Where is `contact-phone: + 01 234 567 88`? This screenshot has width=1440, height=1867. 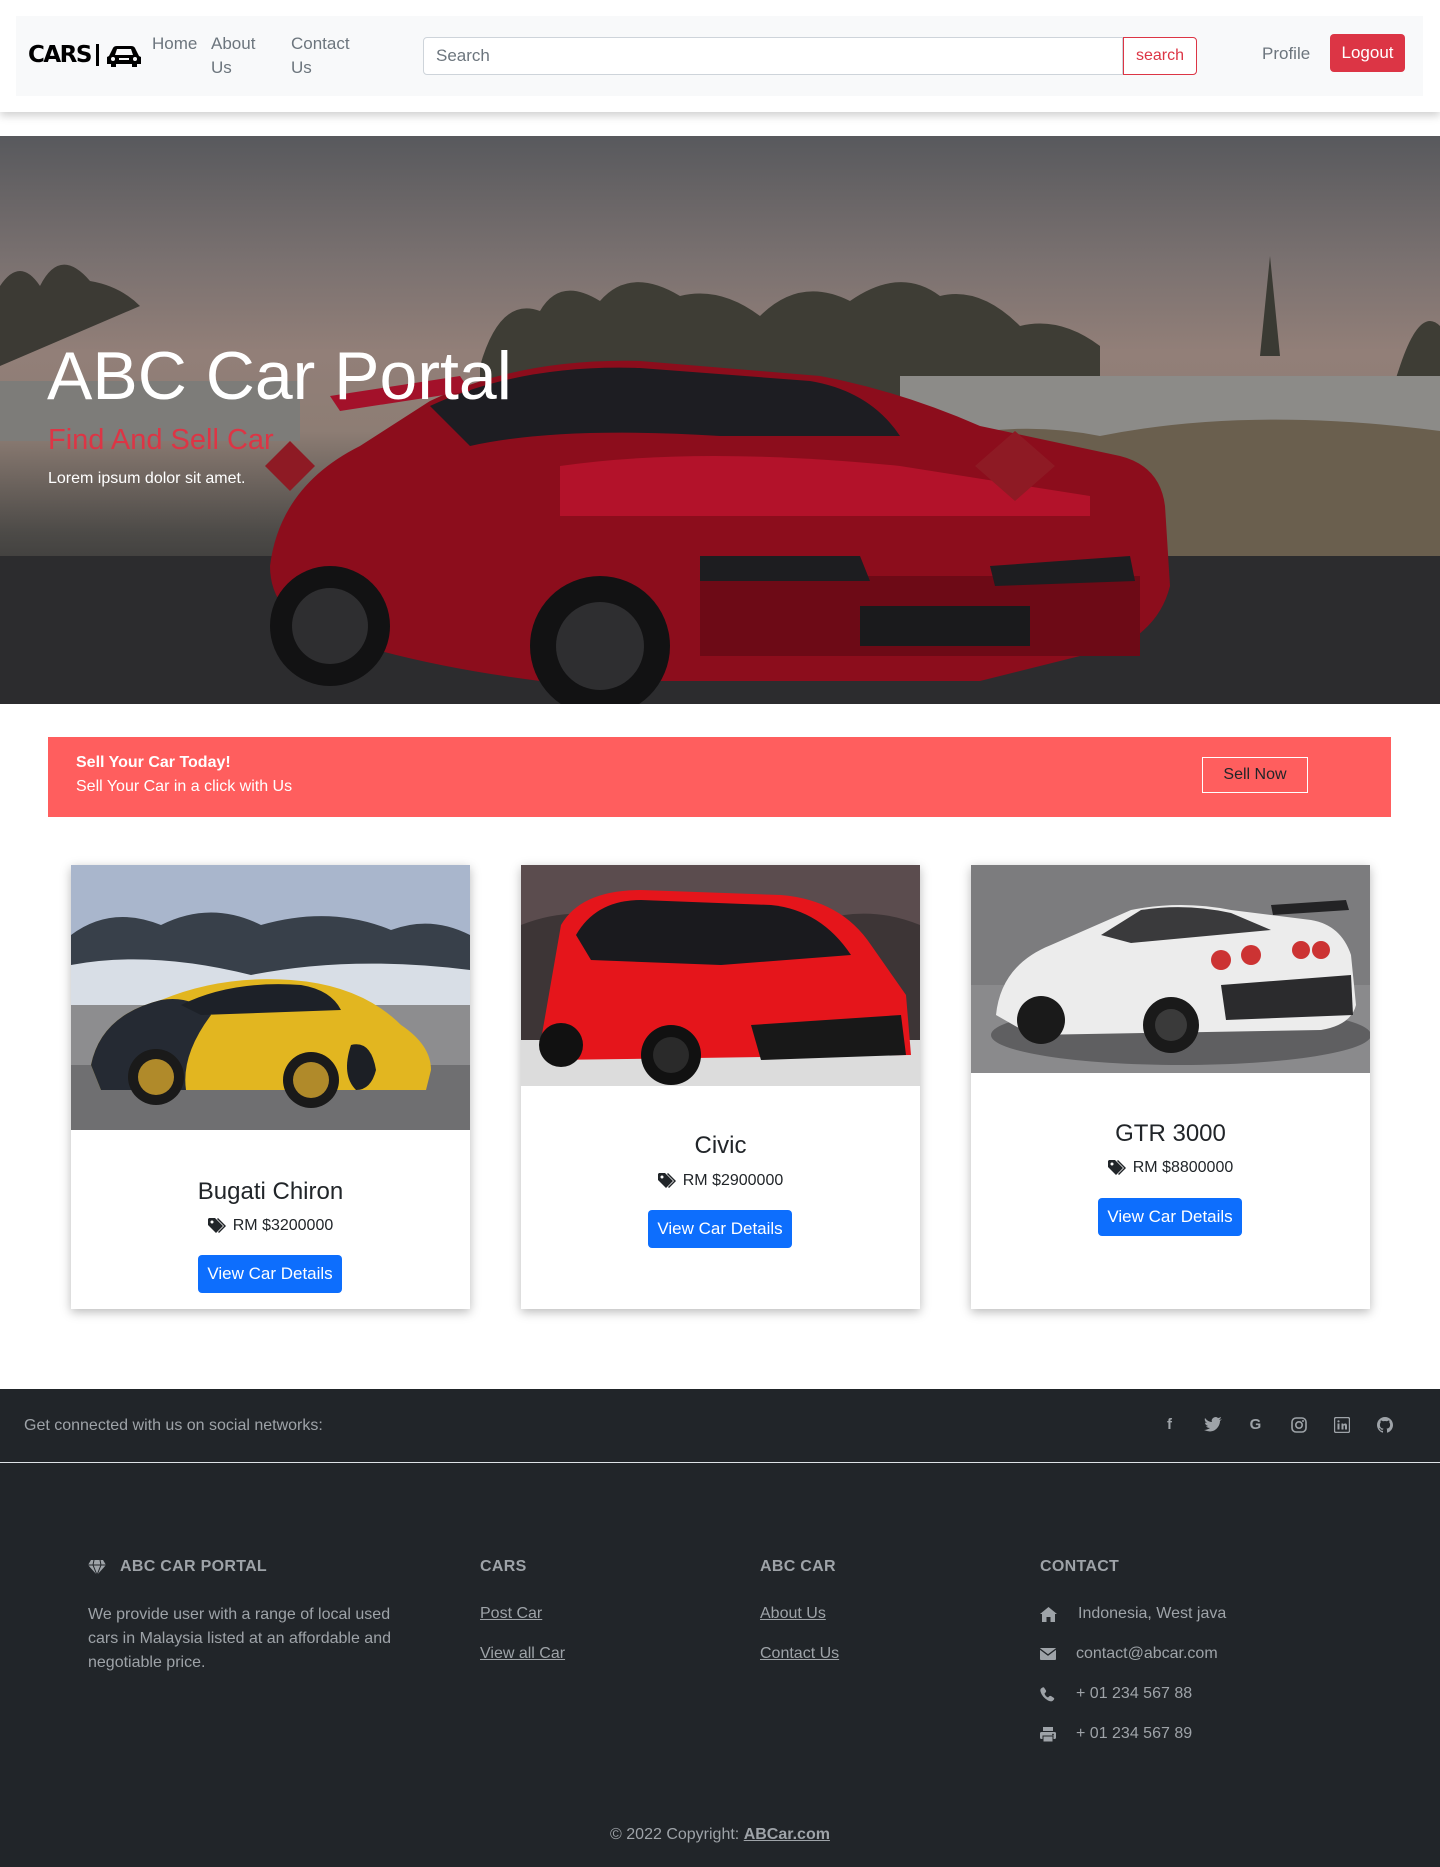
contact-phone: + 01 234 567 88 is located at coordinates (1116, 1694).